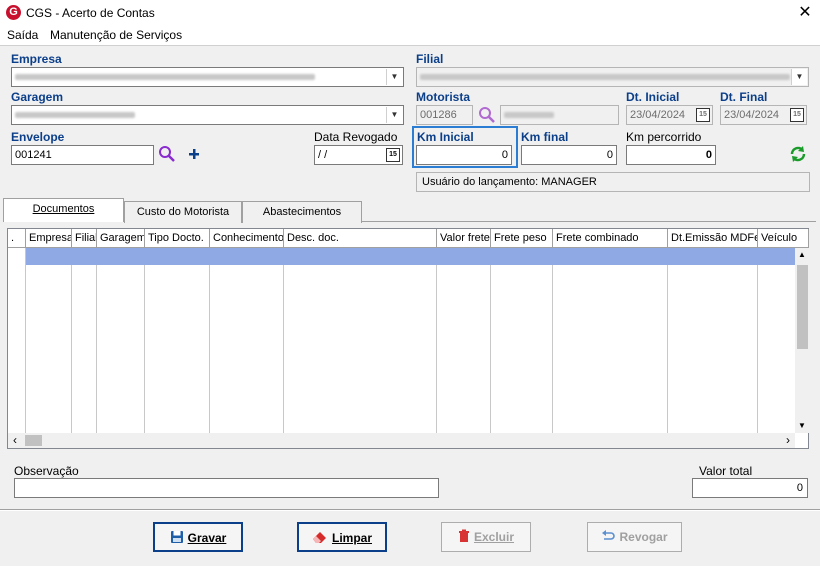 The height and width of the screenshot is (566, 820). Describe the element at coordinates (713, 238) in the screenshot. I see `col-header-dt-emissao-mdfe: Dt.Emissão MDFe` at that location.